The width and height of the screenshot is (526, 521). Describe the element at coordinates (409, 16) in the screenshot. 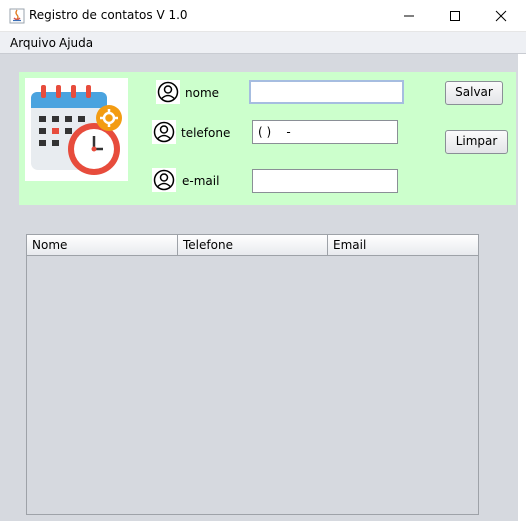

I see `minimize-button` at that location.